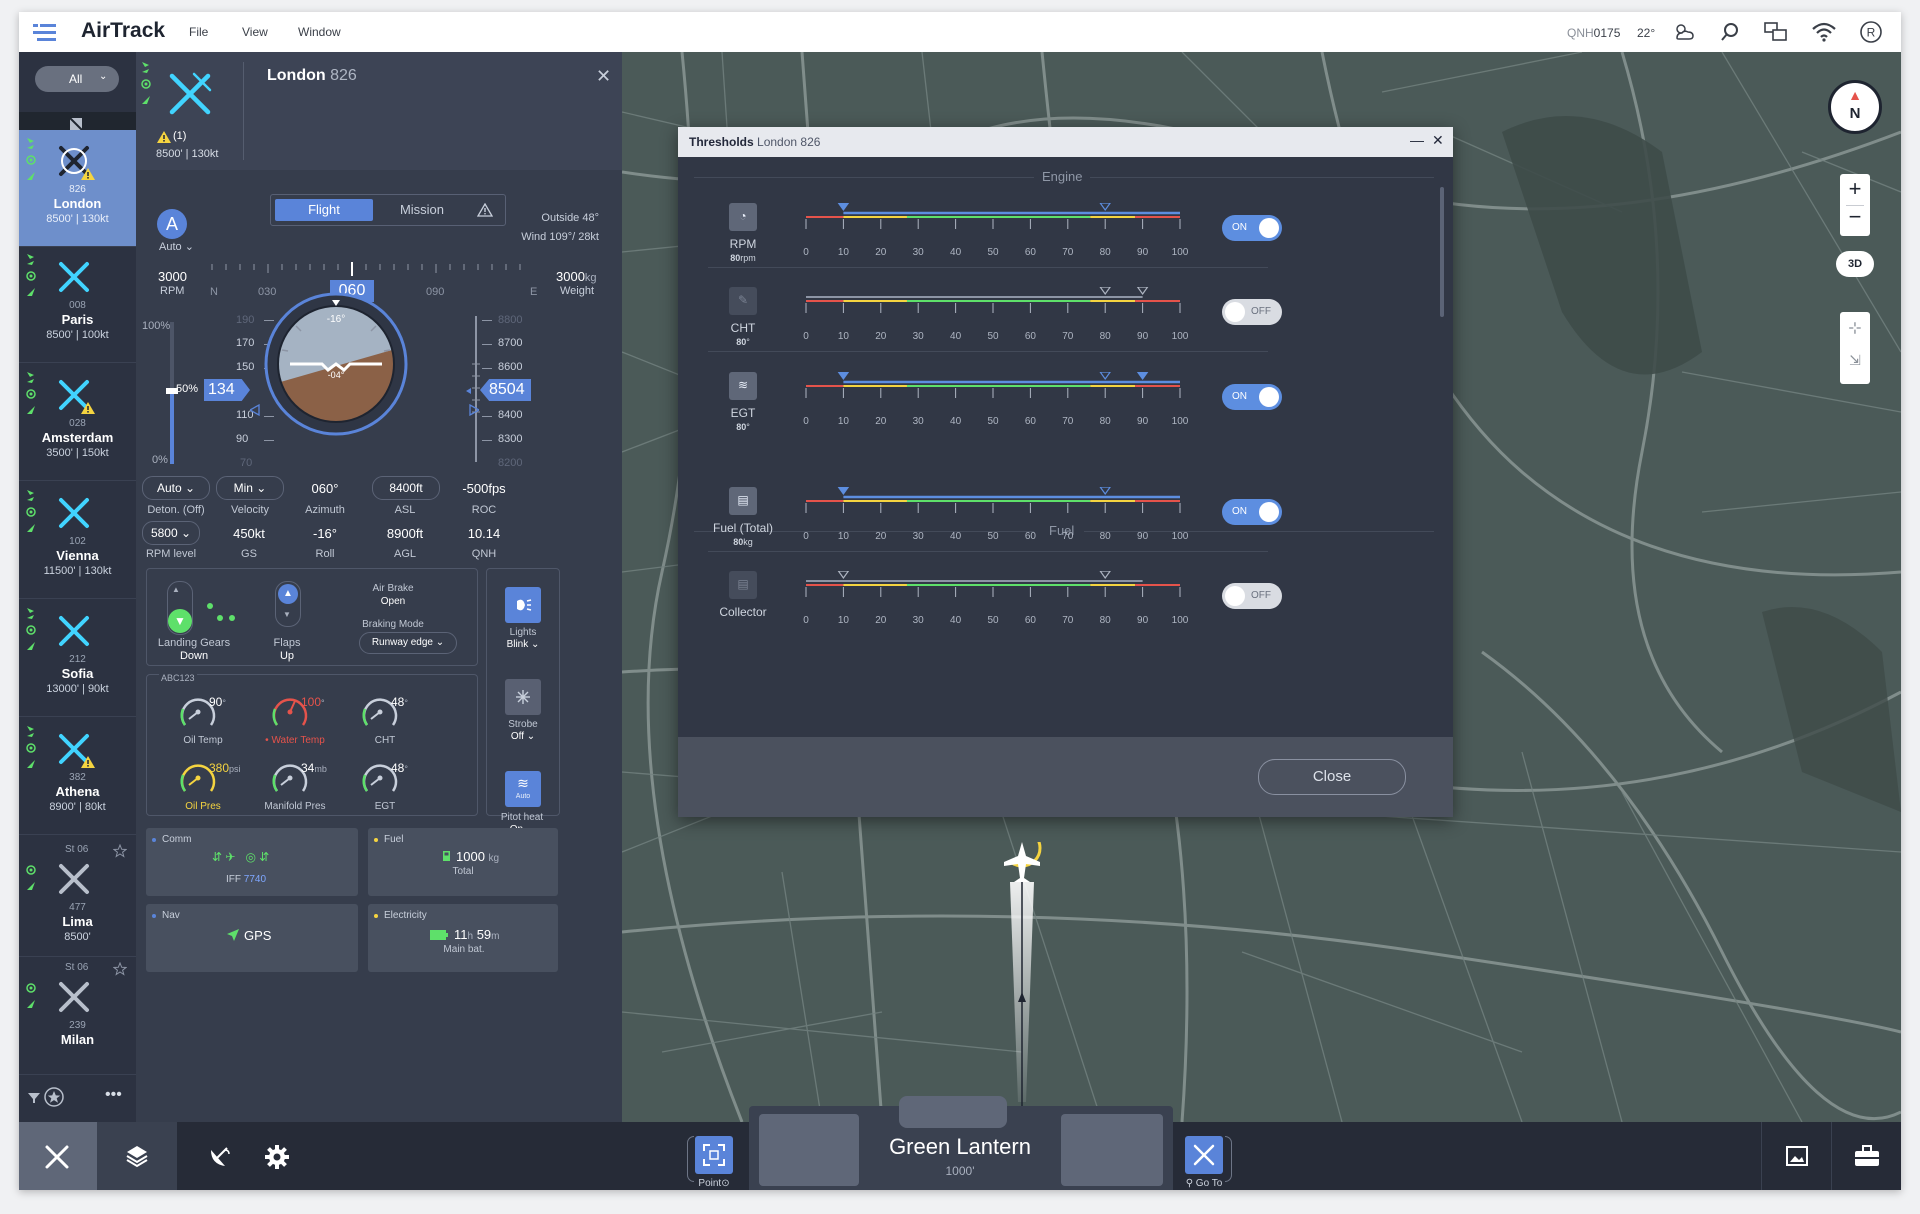 The height and width of the screenshot is (1214, 1920). Describe the element at coordinates (301, 721) in the screenshot. I see `engine-gauge: 100° • Water Temp` at that location.